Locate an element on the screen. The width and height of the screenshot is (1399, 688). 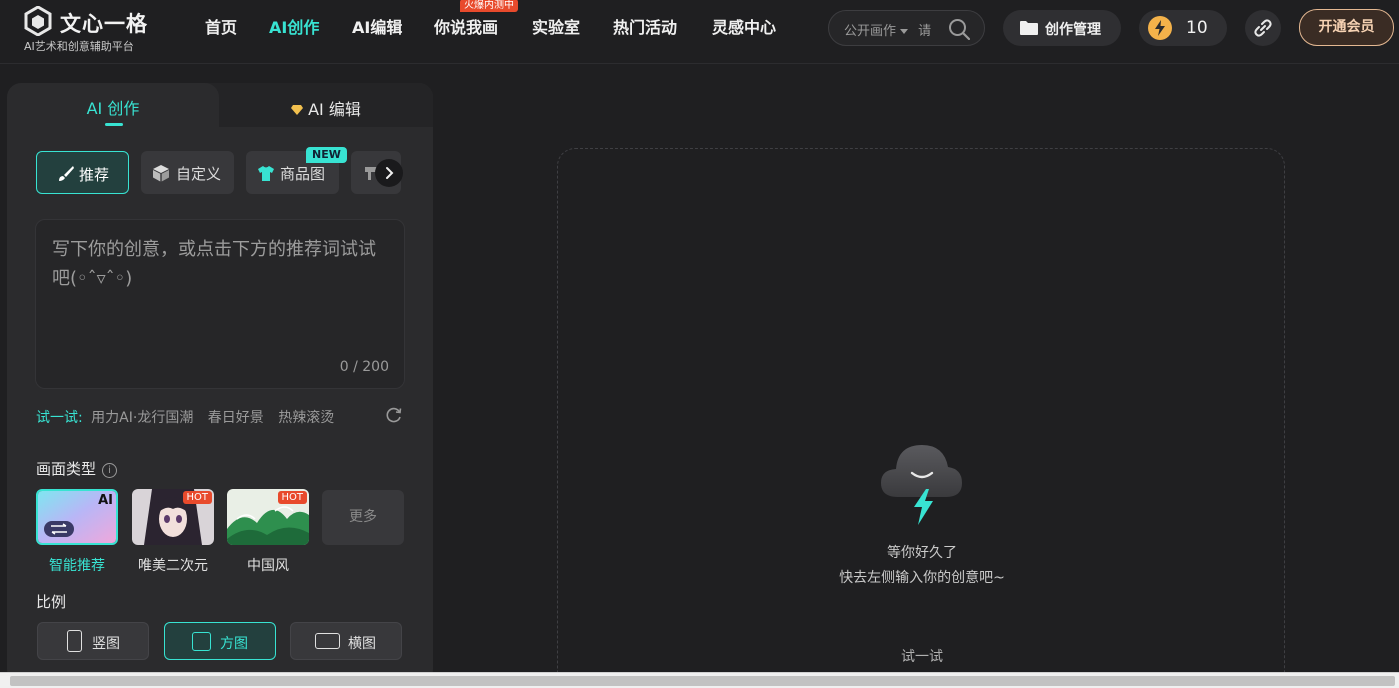
energy-count: 10 is located at coordinates (1197, 28).